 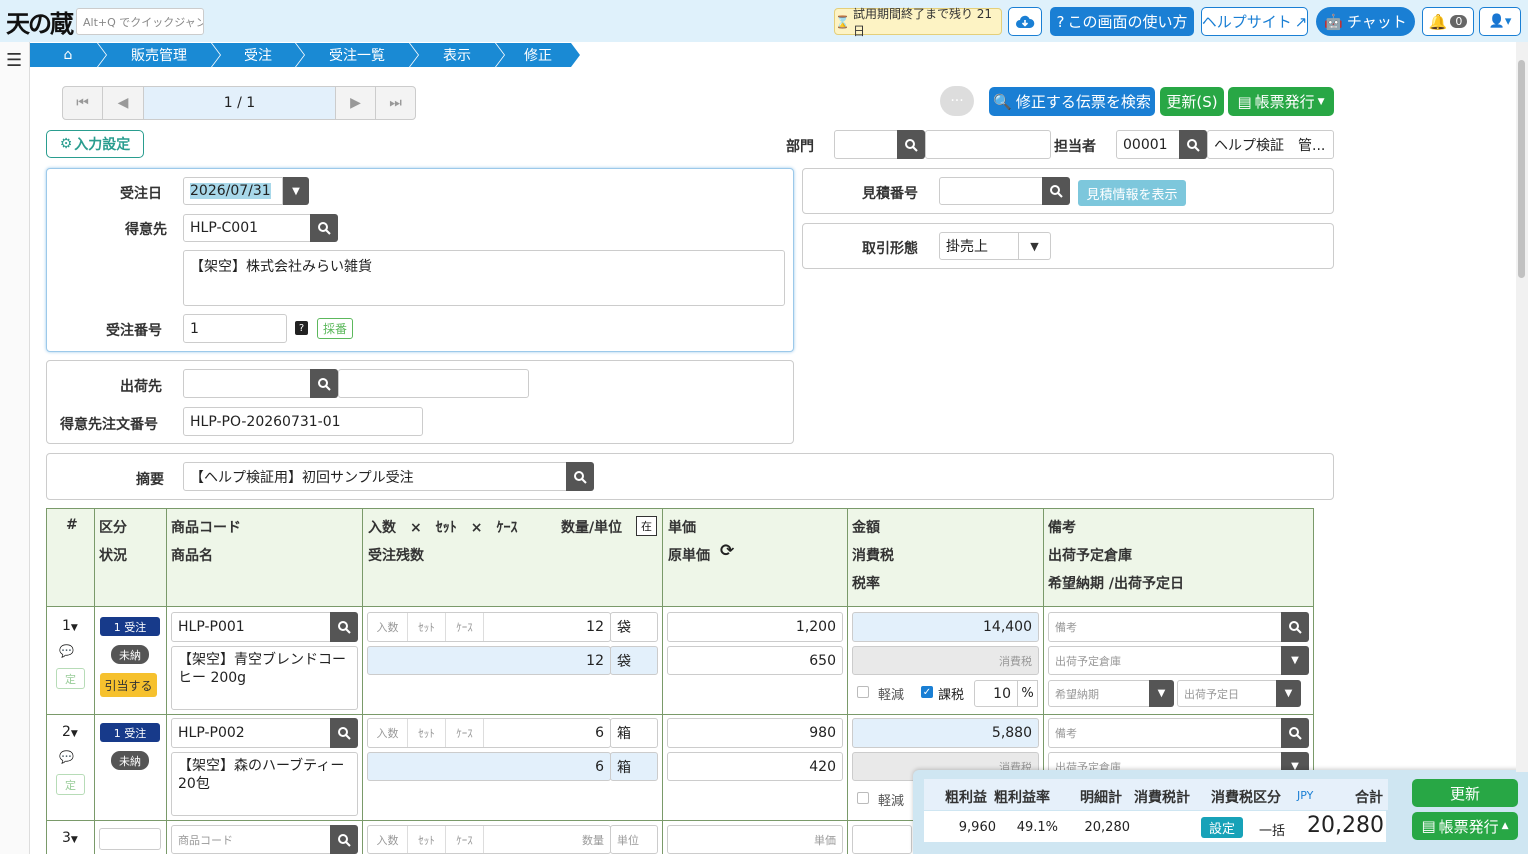 I want to click on ship-date-dropdown: ▼, so click(x=1288, y=693).